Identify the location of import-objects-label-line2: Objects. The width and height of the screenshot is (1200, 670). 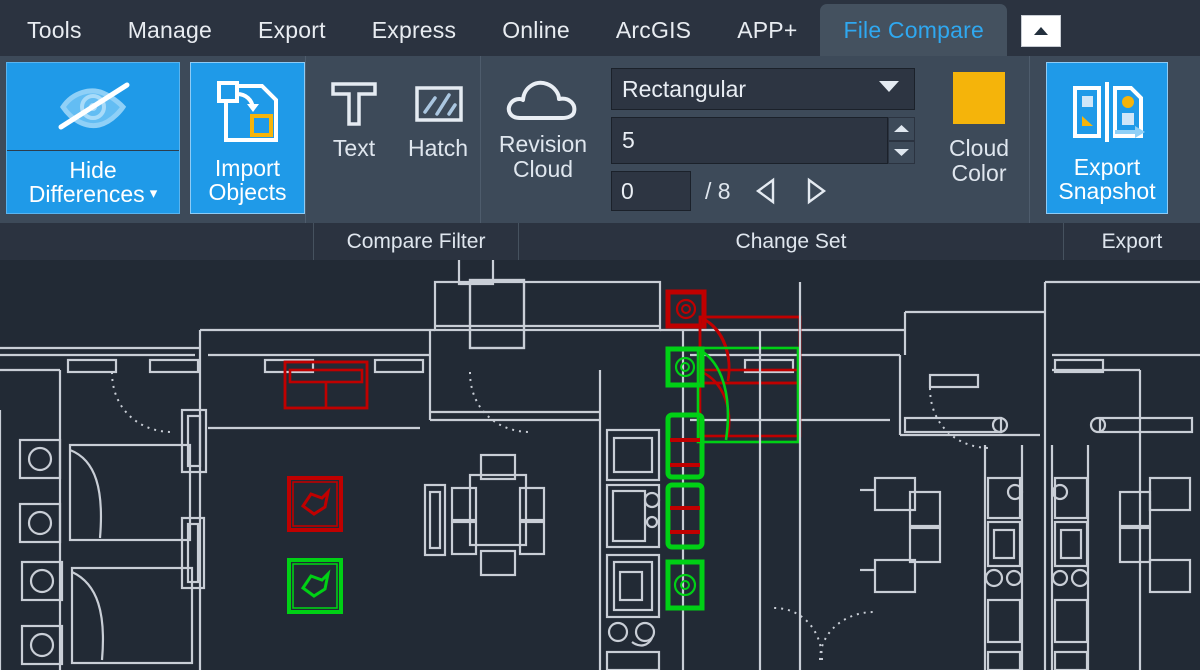
(247, 192).